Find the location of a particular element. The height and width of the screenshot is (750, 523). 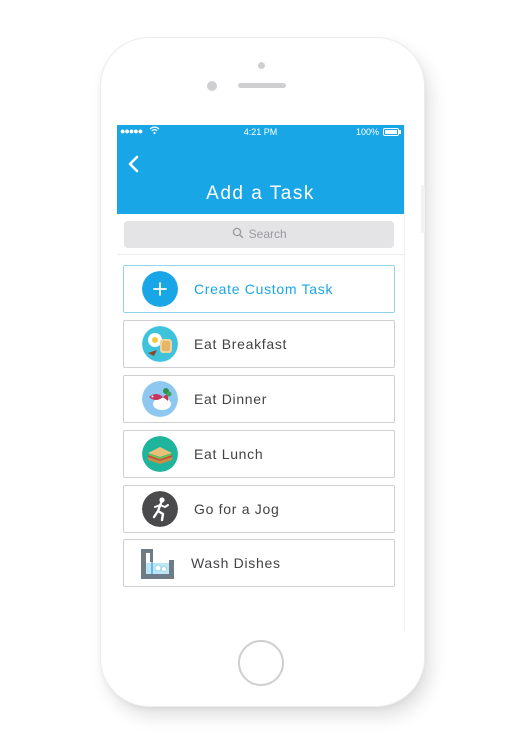

task-go-for-a-jog: Go for a Jog is located at coordinates (259, 509).